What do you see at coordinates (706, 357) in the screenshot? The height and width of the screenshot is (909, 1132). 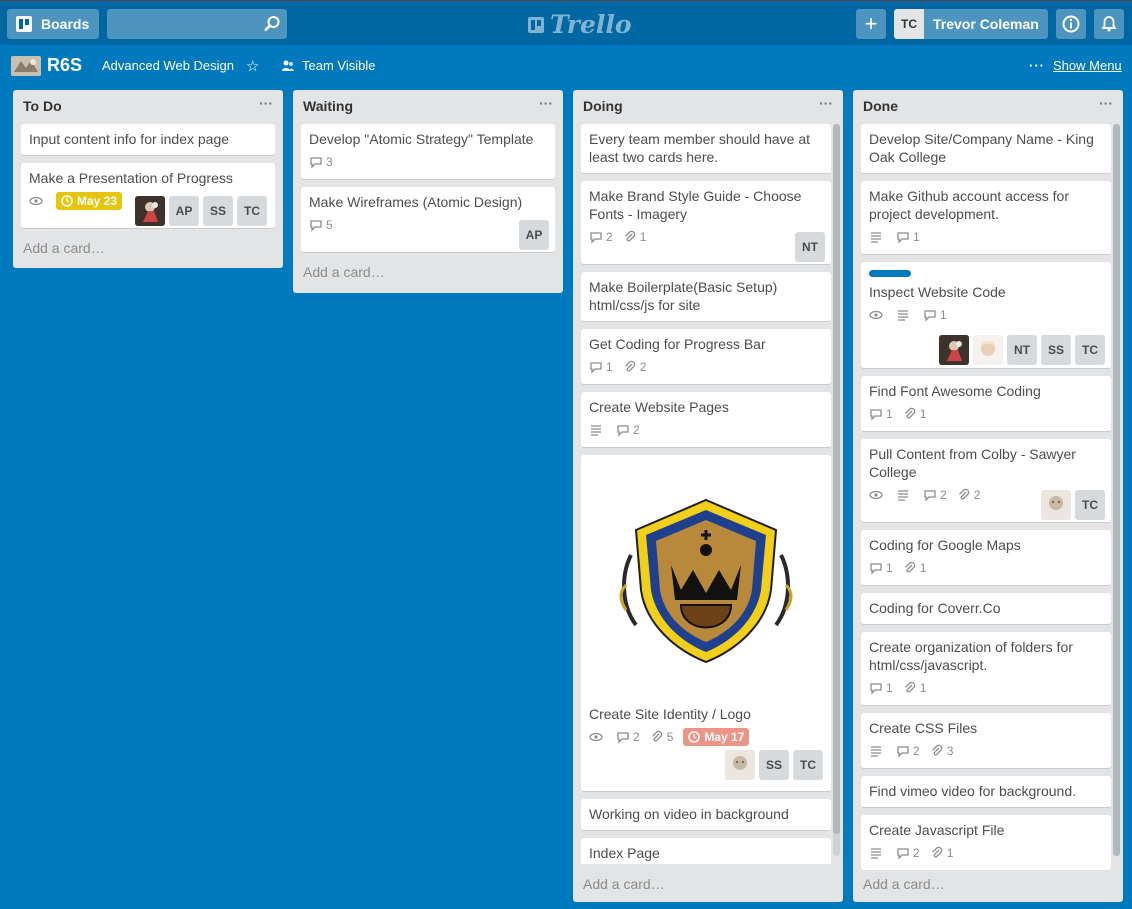 I see `card: Get Coding for Progress Bar 1 2` at bounding box center [706, 357].